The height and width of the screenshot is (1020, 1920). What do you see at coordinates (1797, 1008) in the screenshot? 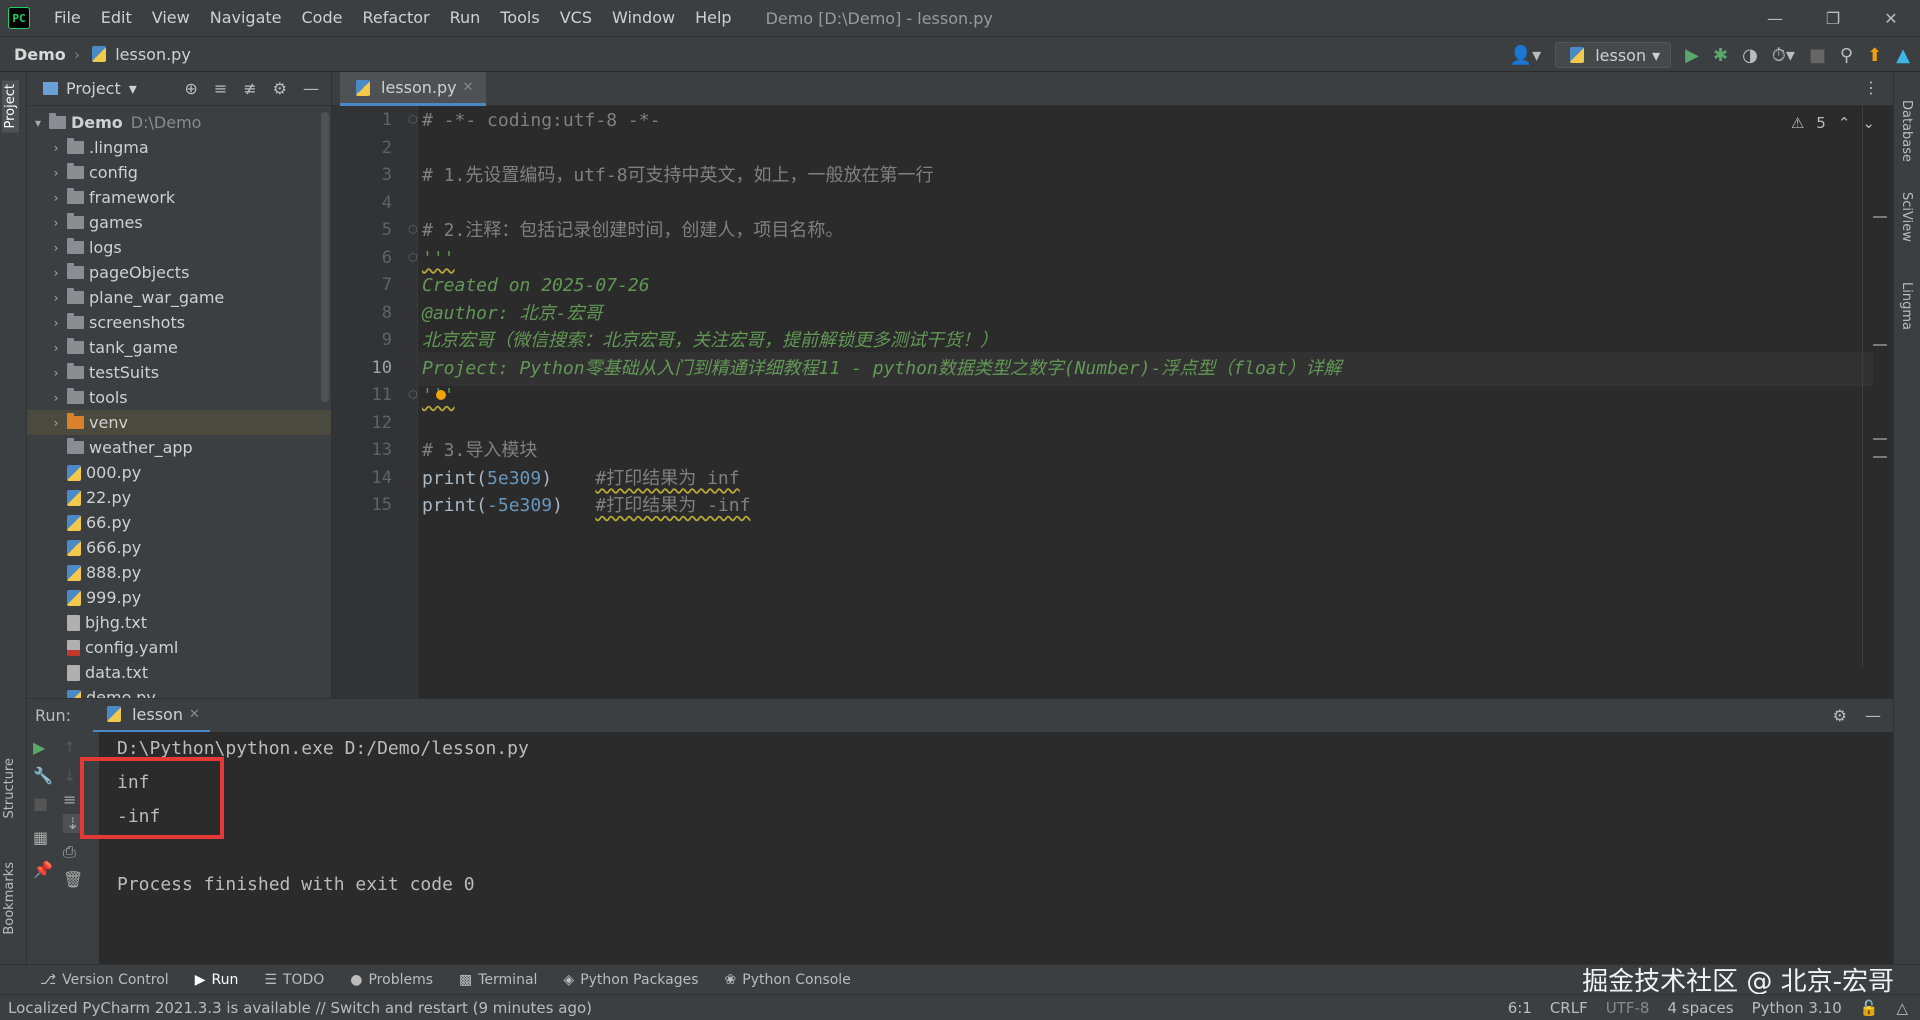
I see `python-interpreter: Python 3.10` at bounding box center [1797, 1008].